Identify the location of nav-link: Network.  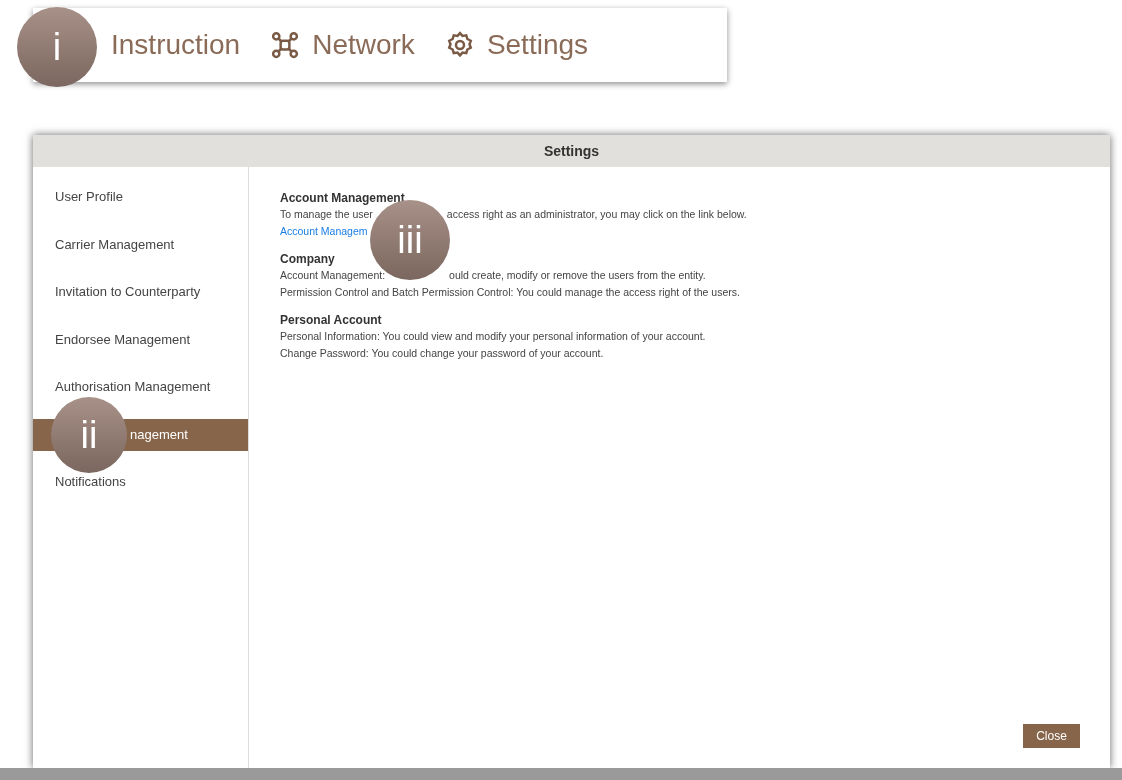
(363, 45).